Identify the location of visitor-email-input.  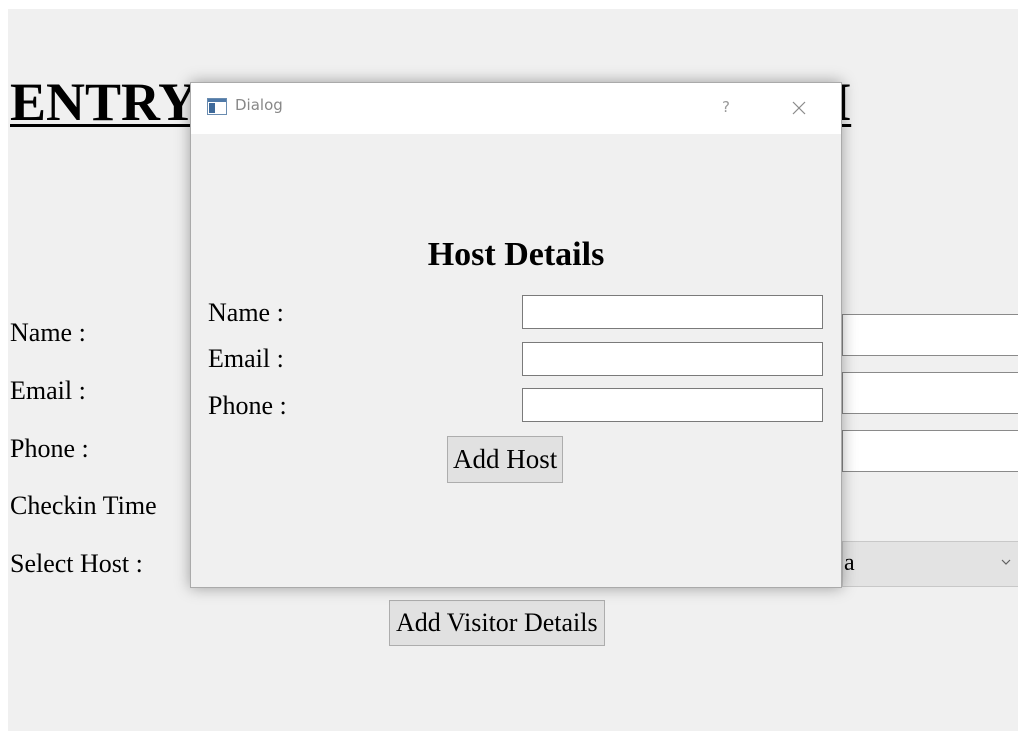
(930, 393).